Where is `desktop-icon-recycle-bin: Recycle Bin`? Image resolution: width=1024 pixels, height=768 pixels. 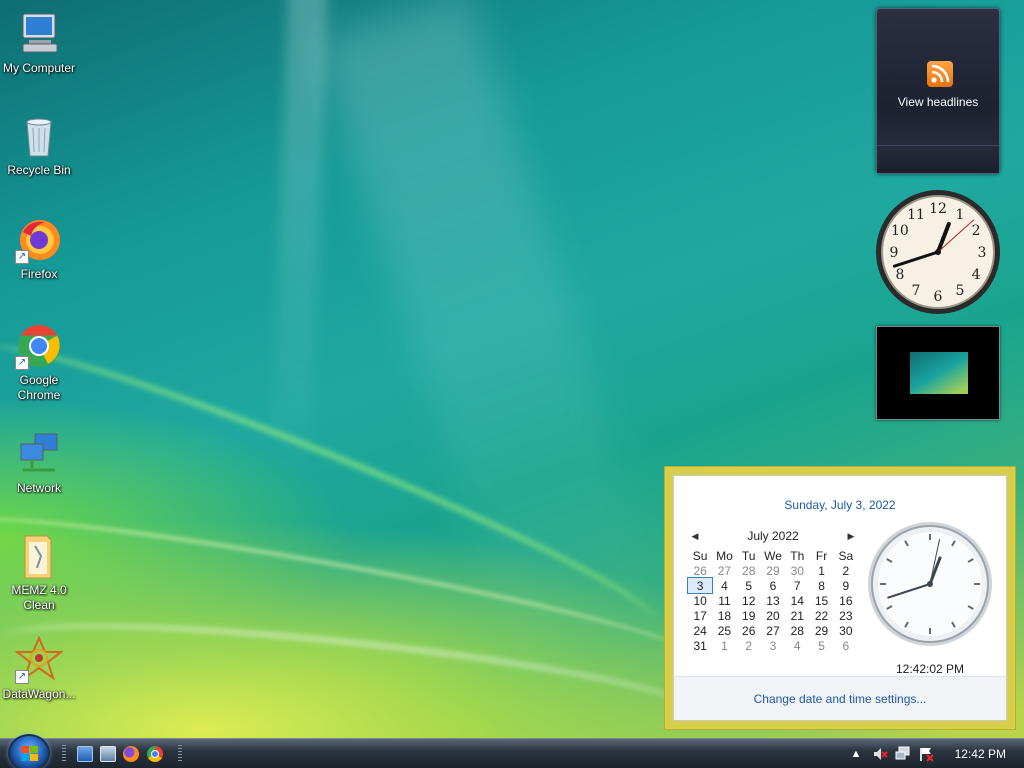 desktop-icon-recycle-bin: Recycle Bin is located at coordinates (39, 145).